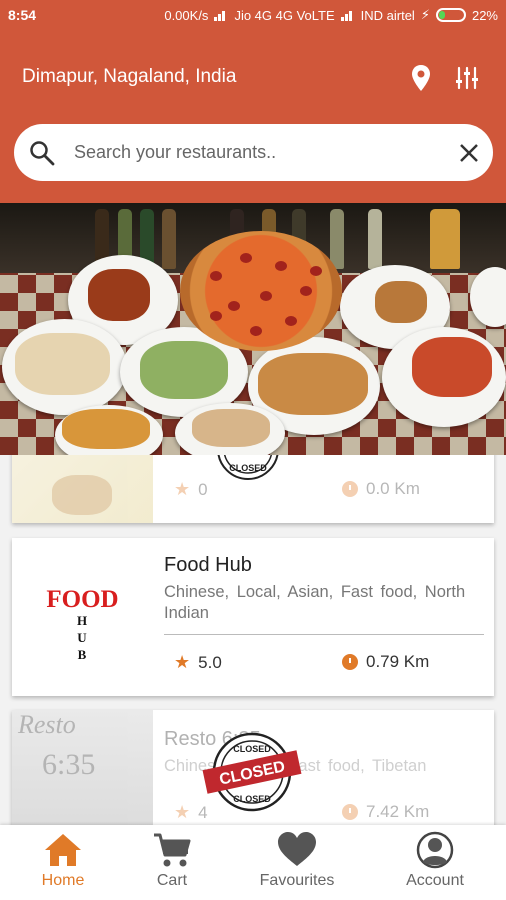 The width and height of the screenshot is (506, 900). I want to click on pizza, so click(261, 291).